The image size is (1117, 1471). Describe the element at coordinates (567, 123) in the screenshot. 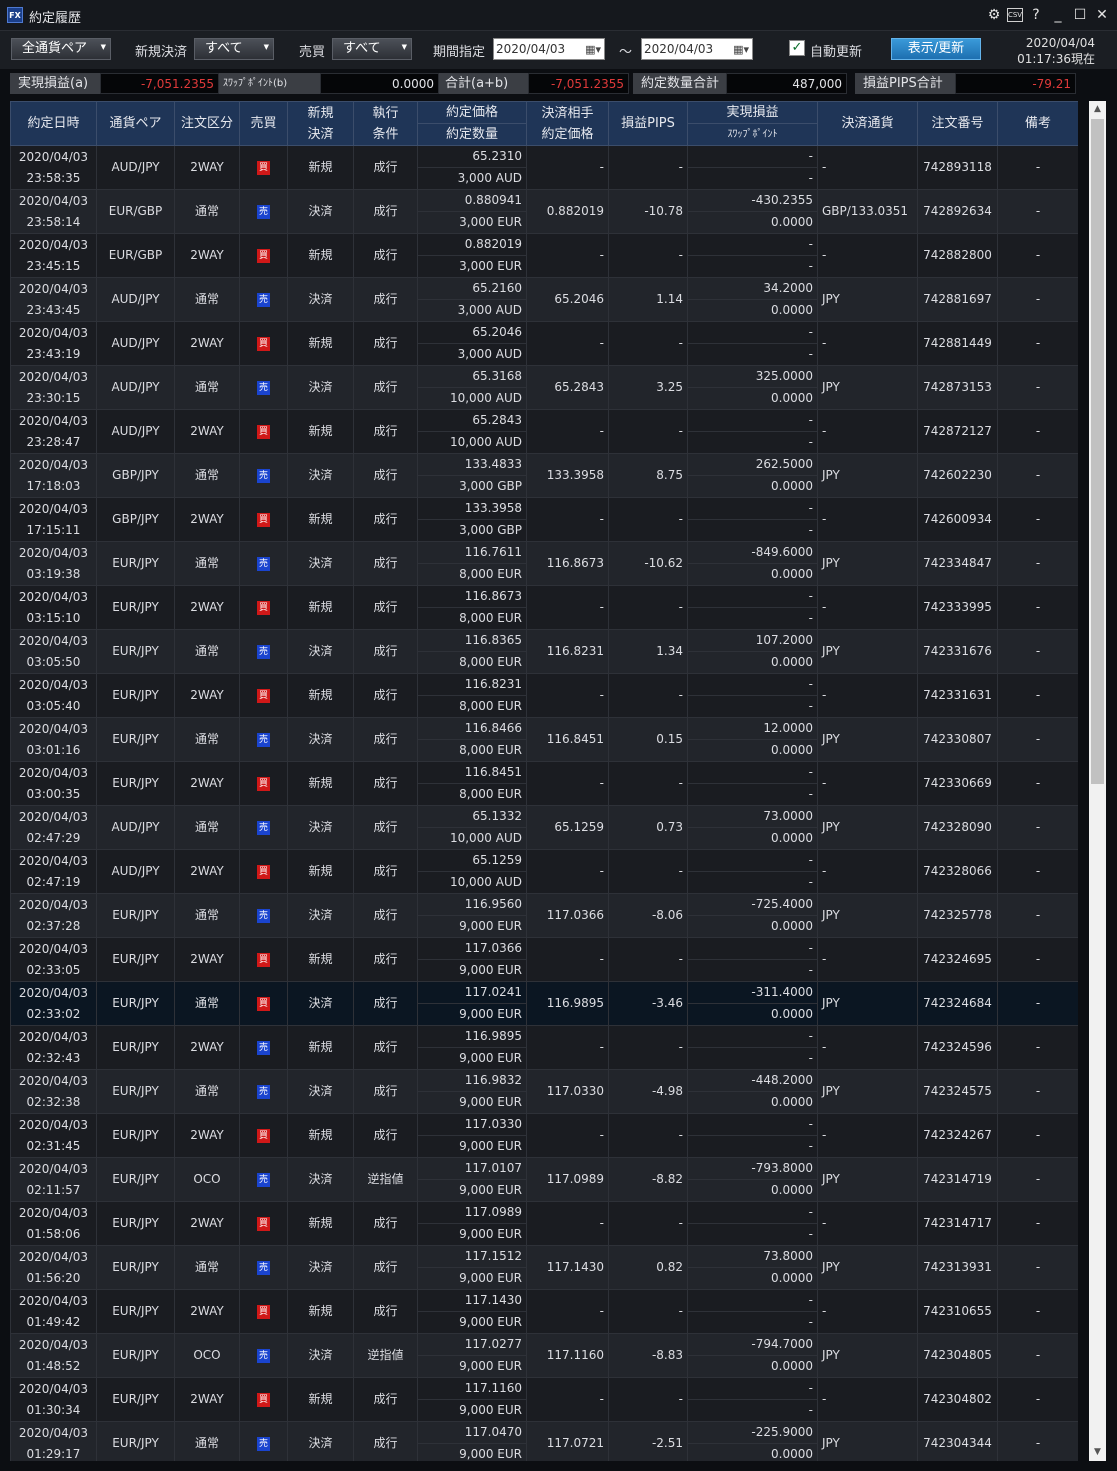

I see `header-counterparty-price: 決済相手 約定価格` at that location.